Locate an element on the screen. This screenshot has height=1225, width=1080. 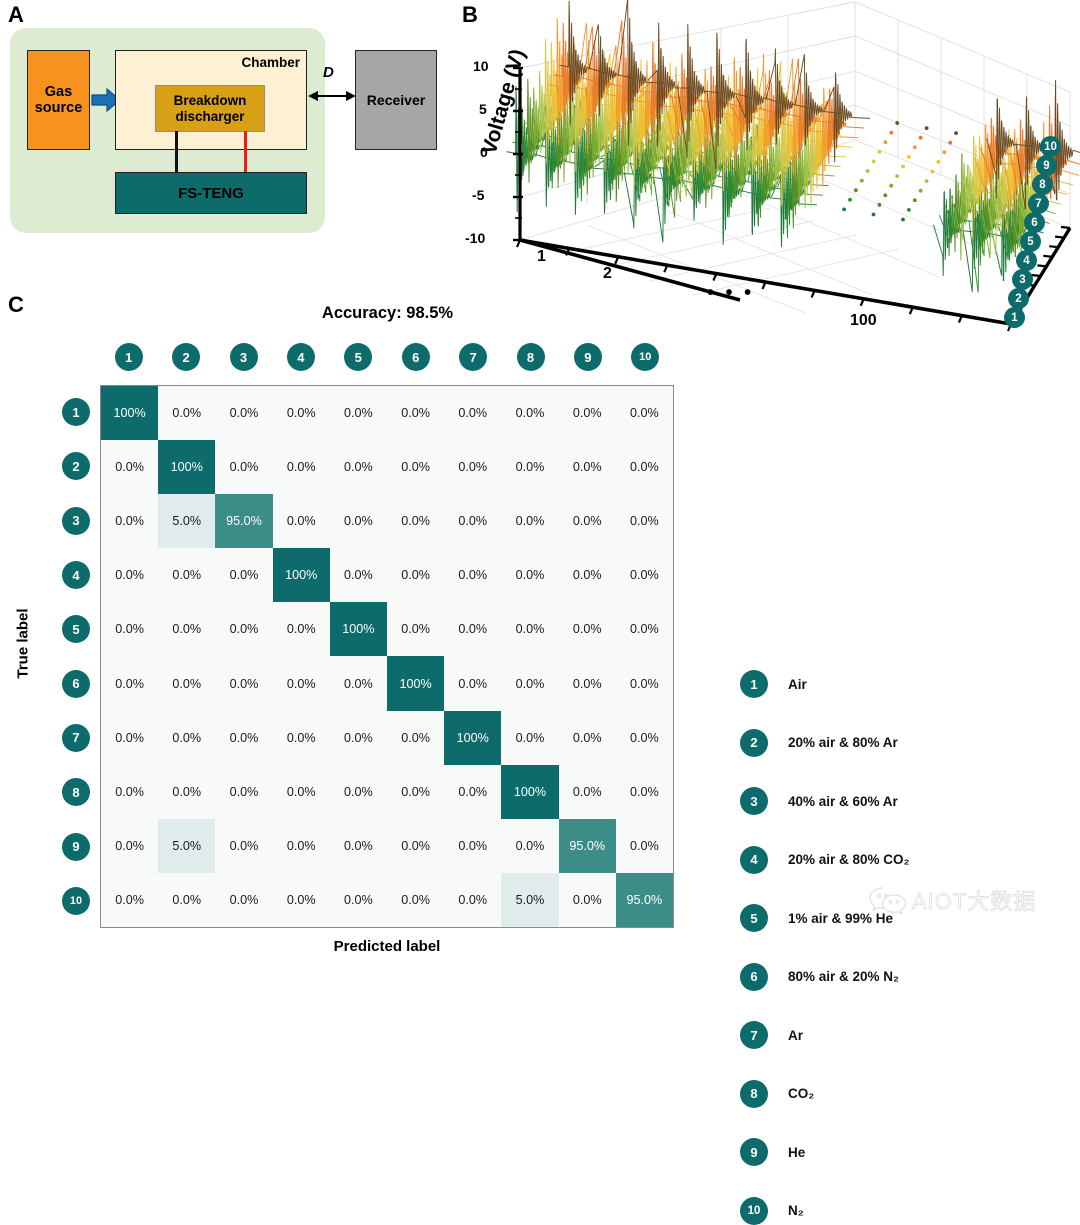
red-wire is located at coordinates (245, 152).